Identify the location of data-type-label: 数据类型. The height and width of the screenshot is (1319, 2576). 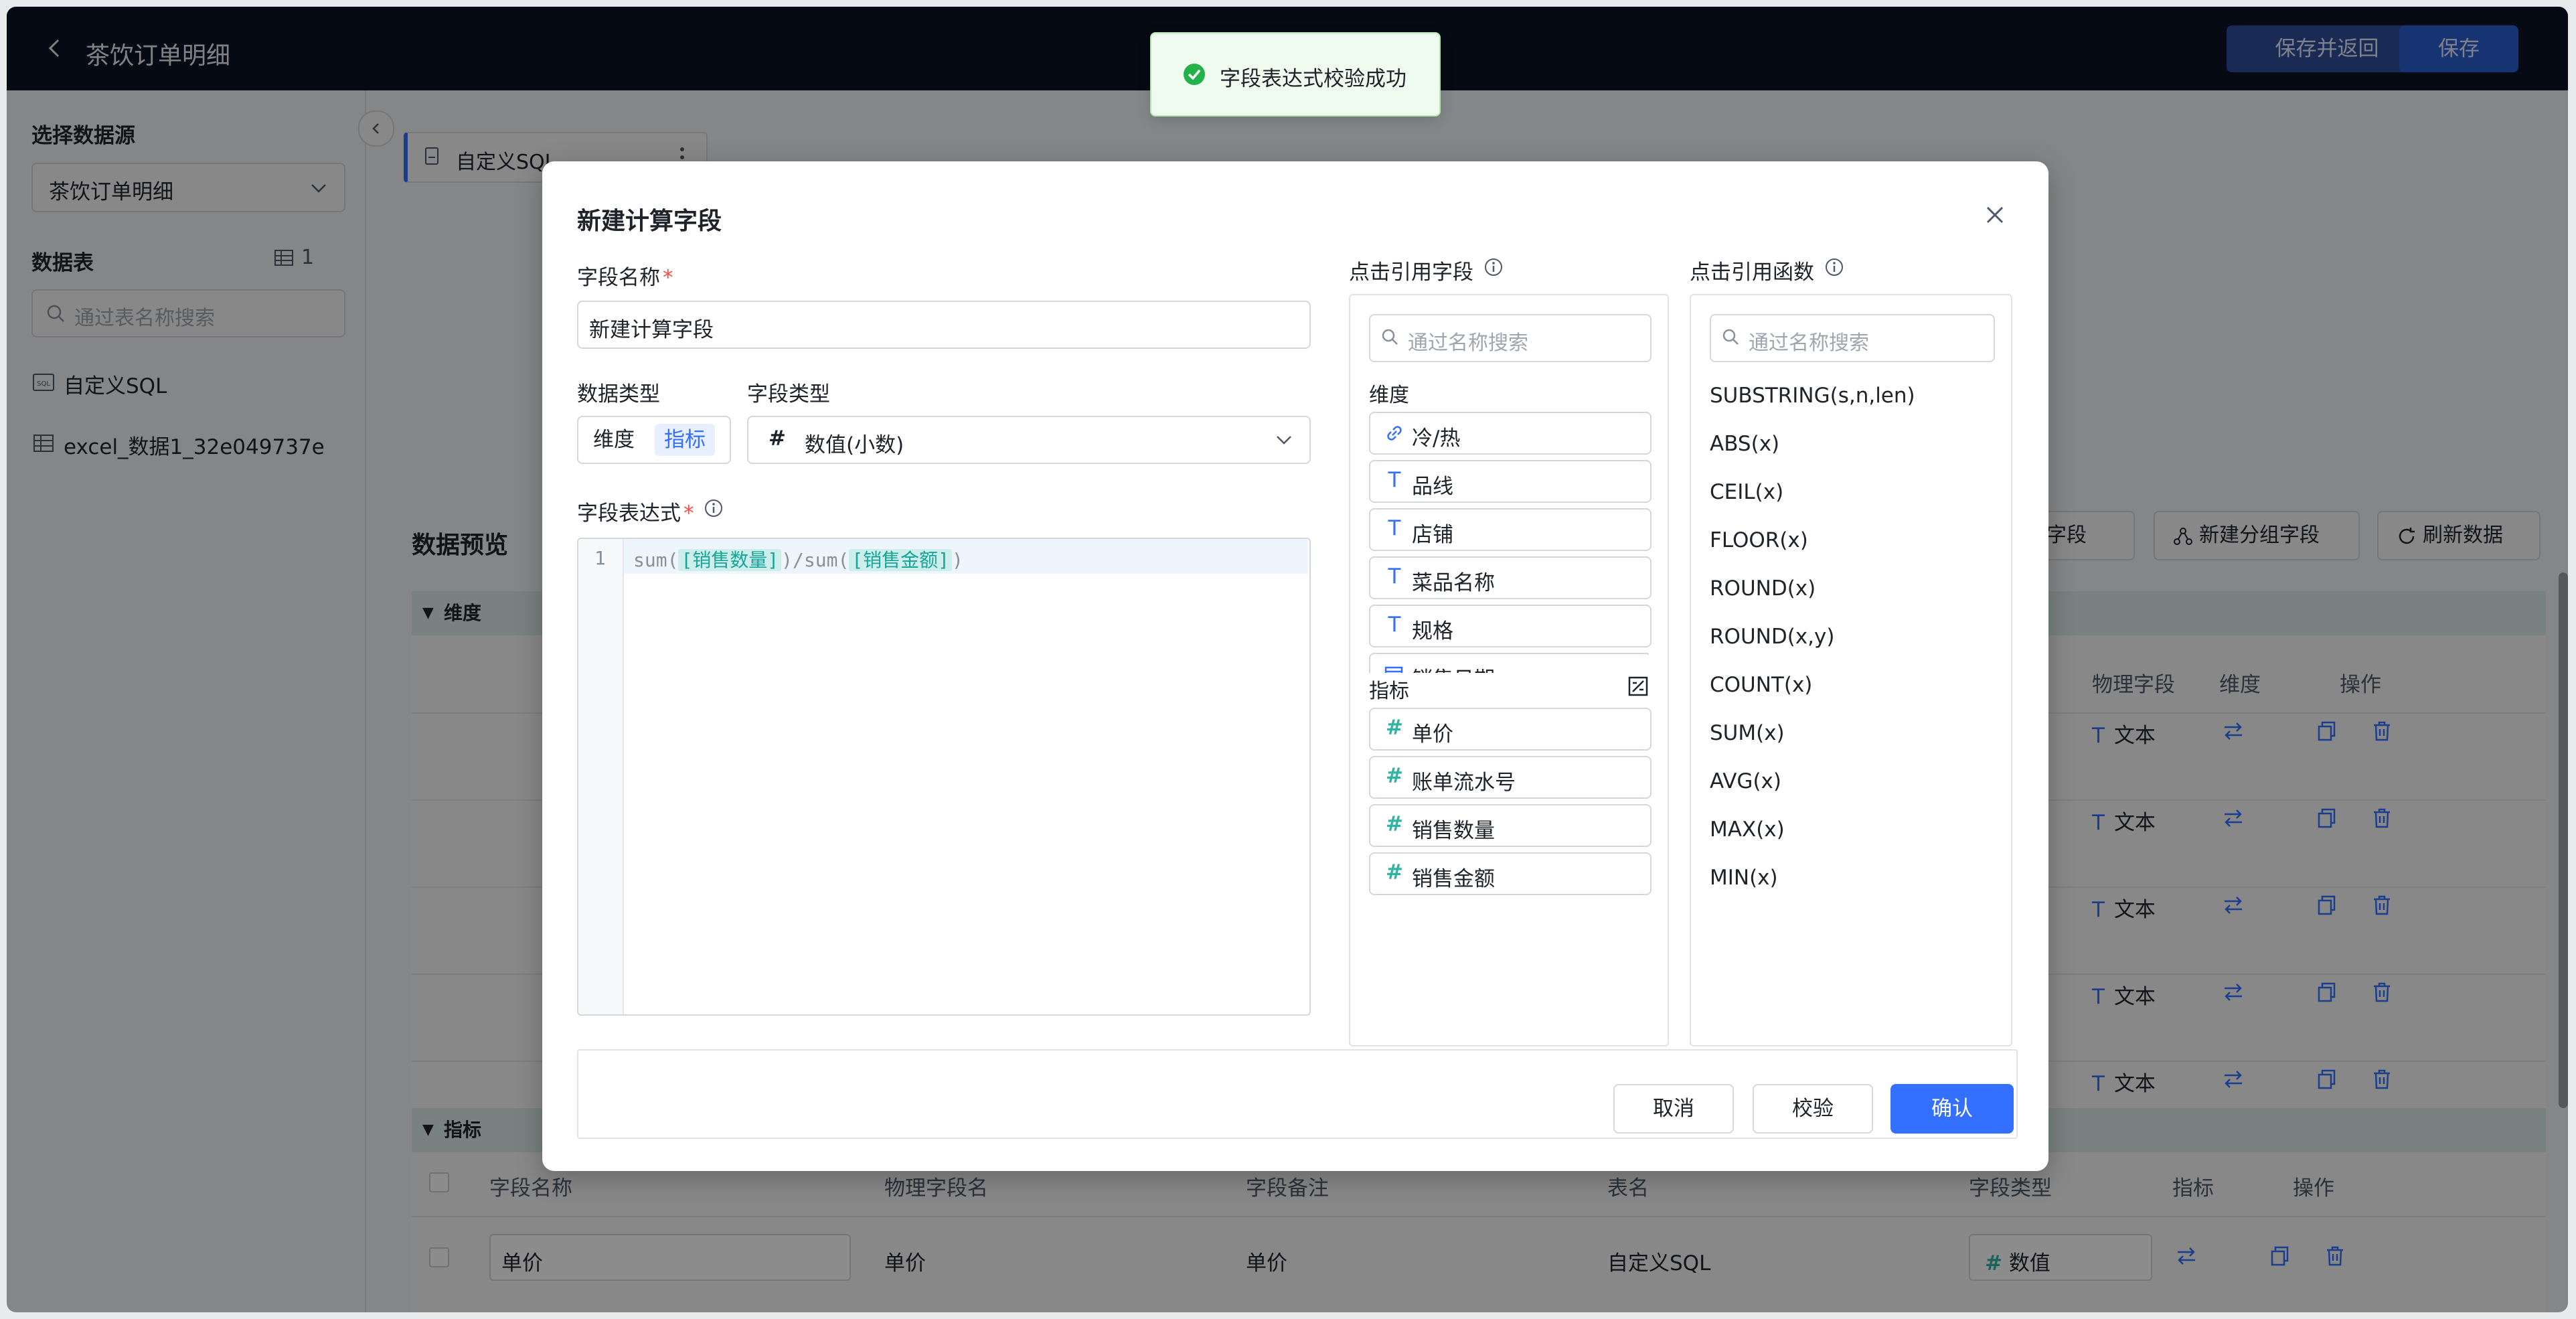
(619, 394).